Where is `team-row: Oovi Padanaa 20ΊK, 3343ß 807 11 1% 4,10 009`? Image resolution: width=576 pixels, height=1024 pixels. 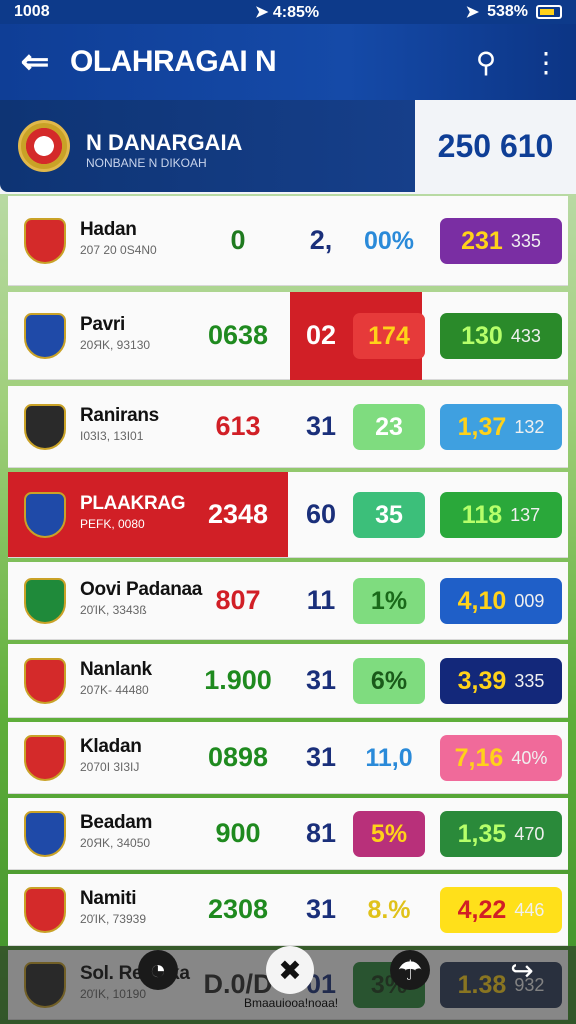
team-row: Oovi Padanaa 20ΊK, 3343ß 807 11 1% 4,10 009 is located at coordinates (288, 601).